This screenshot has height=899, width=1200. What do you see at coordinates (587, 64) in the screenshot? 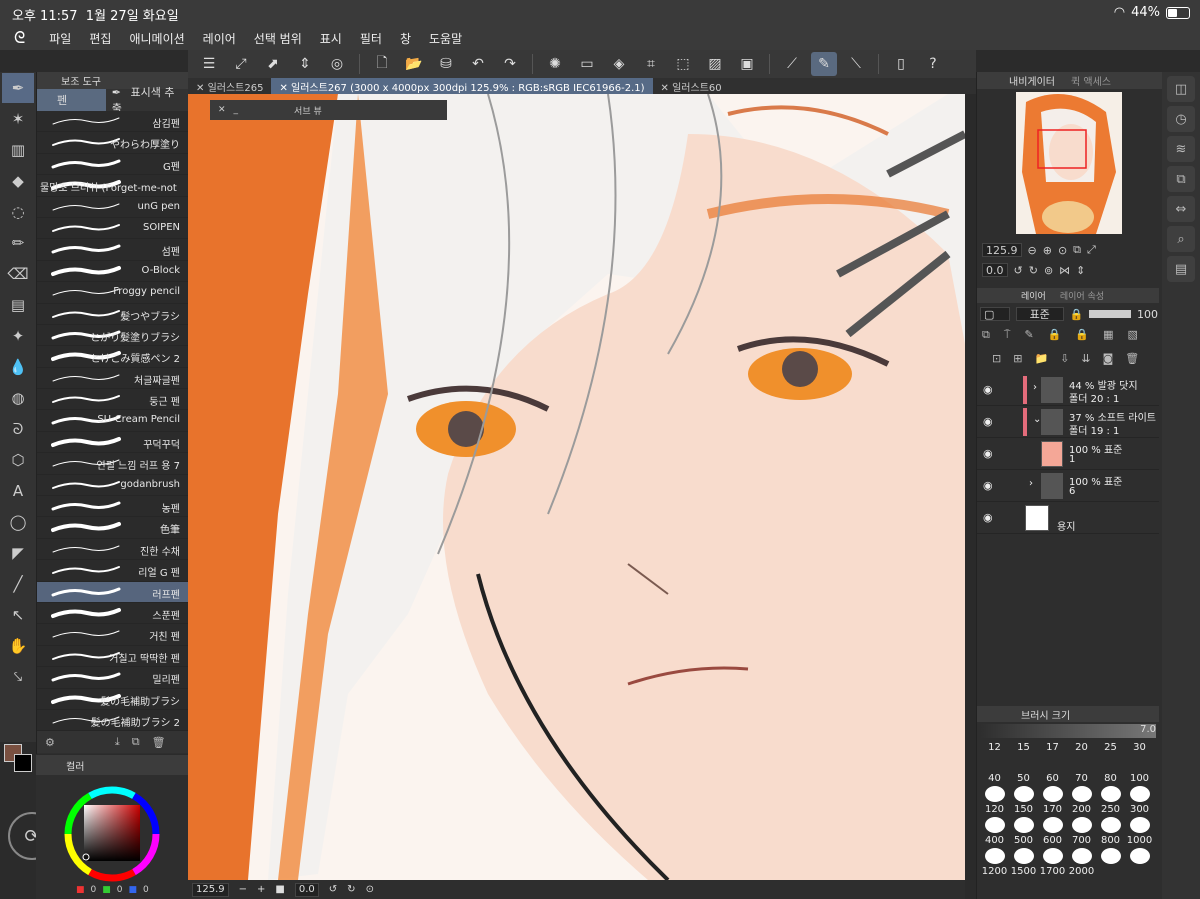
I see `clear-icon: ▭` at bounding box center [587, 64].